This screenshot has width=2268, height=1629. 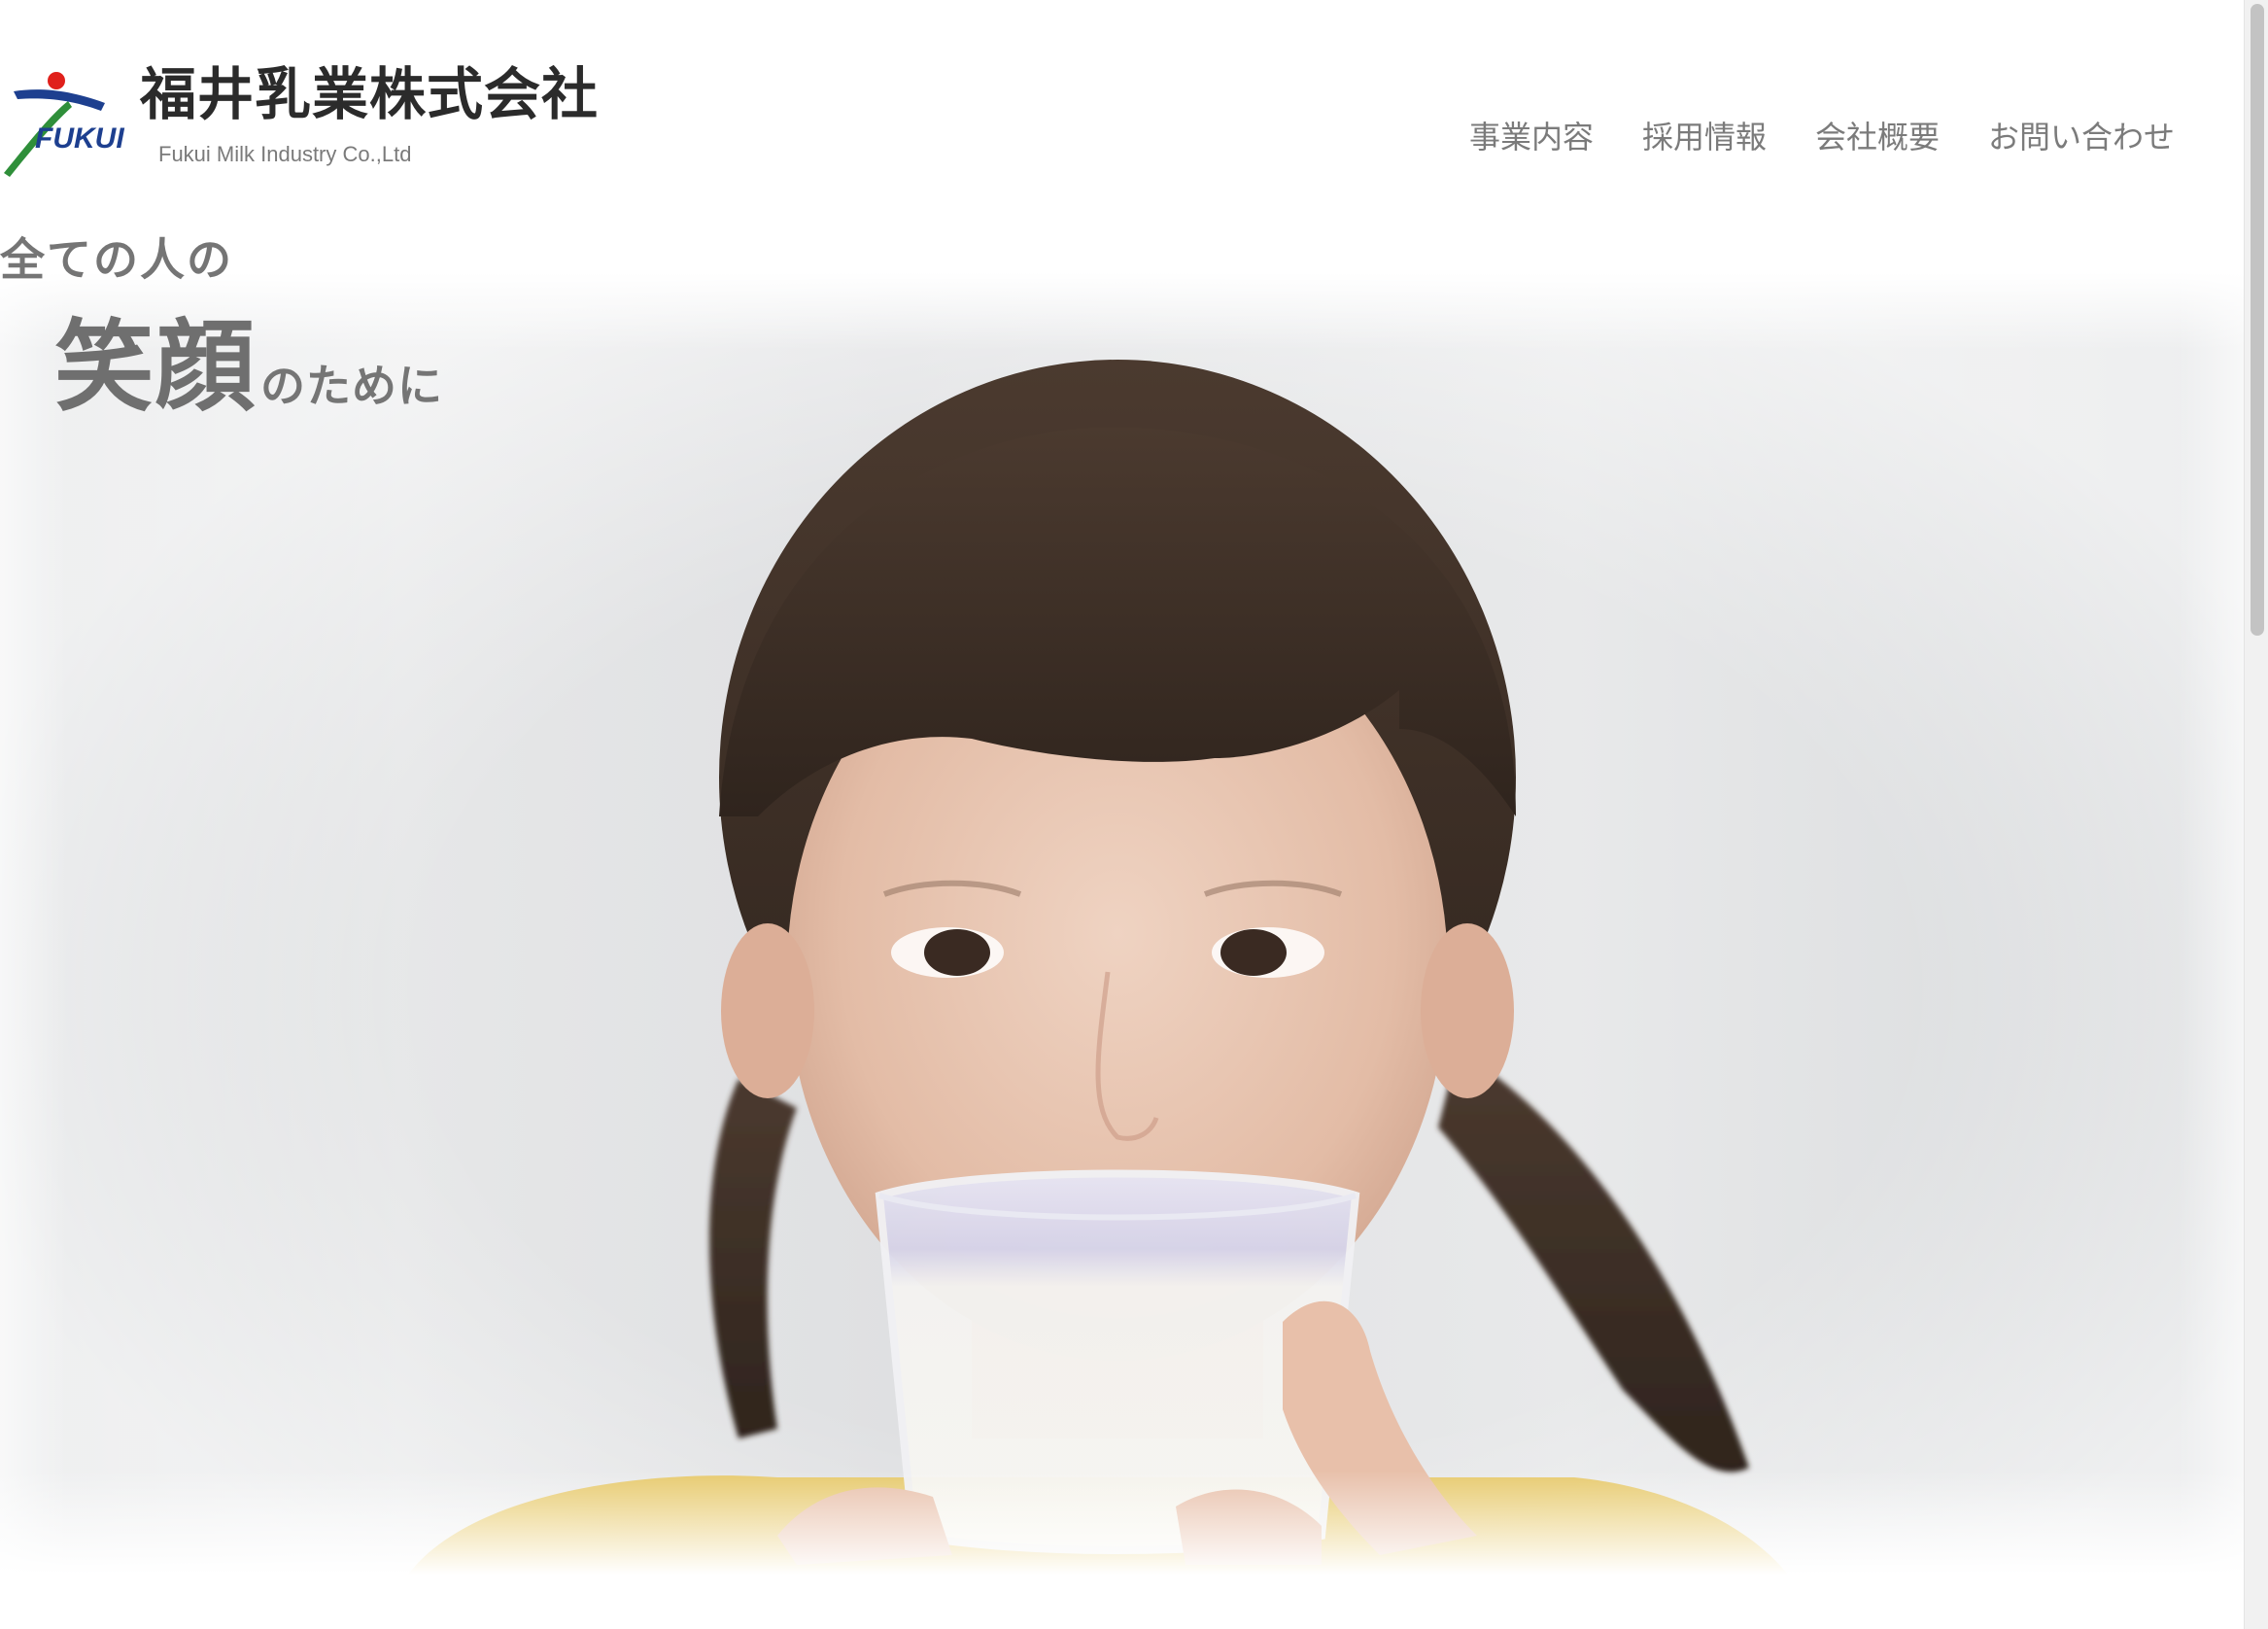 What do you see at coordinates (1877, 137) in the screenshot?
I see `nav-item-company: 会社概要` at bounding box center [1877, 137].